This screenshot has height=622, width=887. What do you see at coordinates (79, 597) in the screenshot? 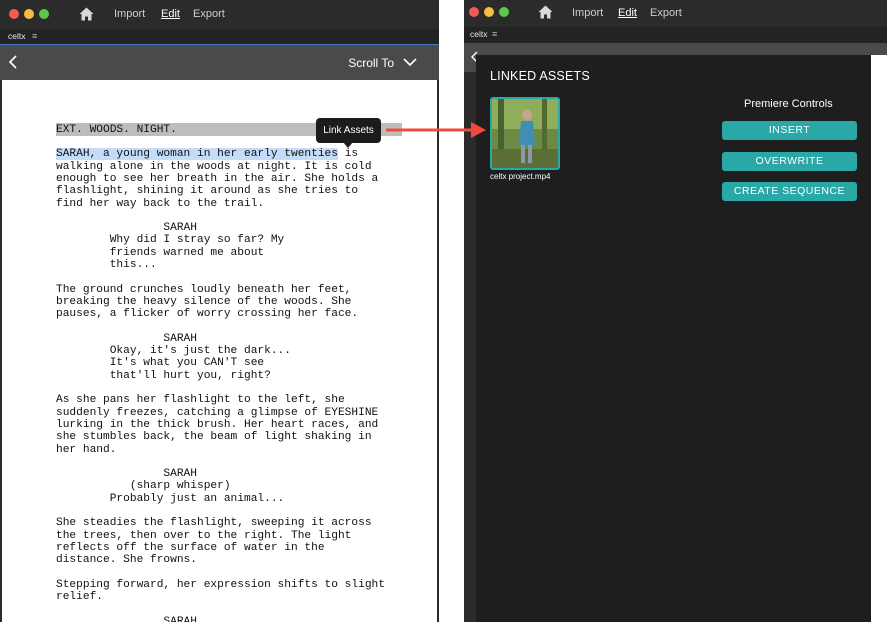
I see `script-line: relief.` at bounding box center [79, 597].